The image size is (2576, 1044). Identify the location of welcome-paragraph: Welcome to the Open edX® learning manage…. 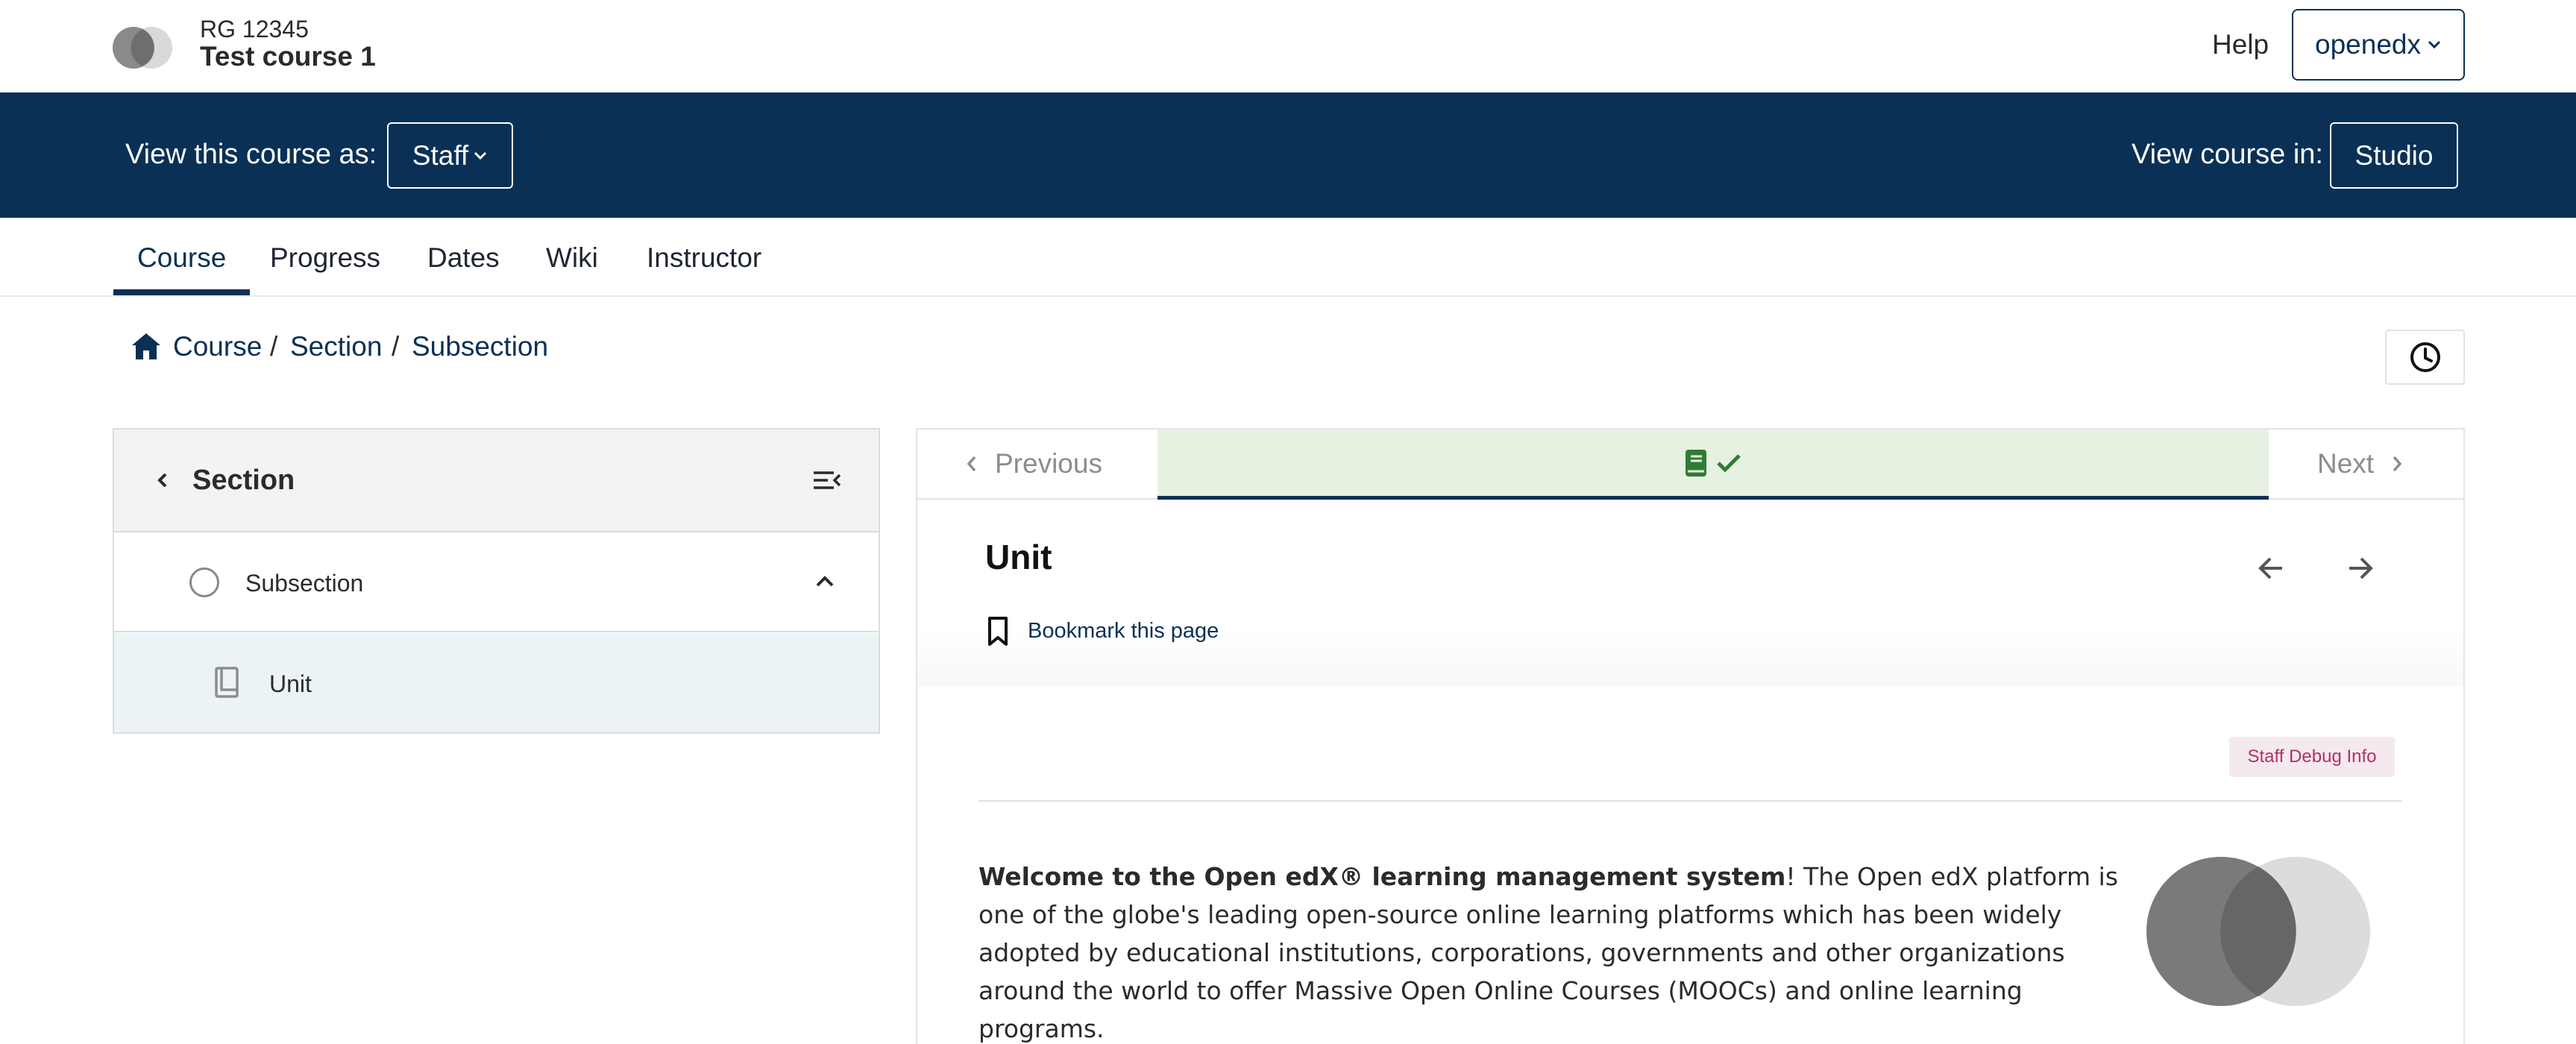
(1564, 951).